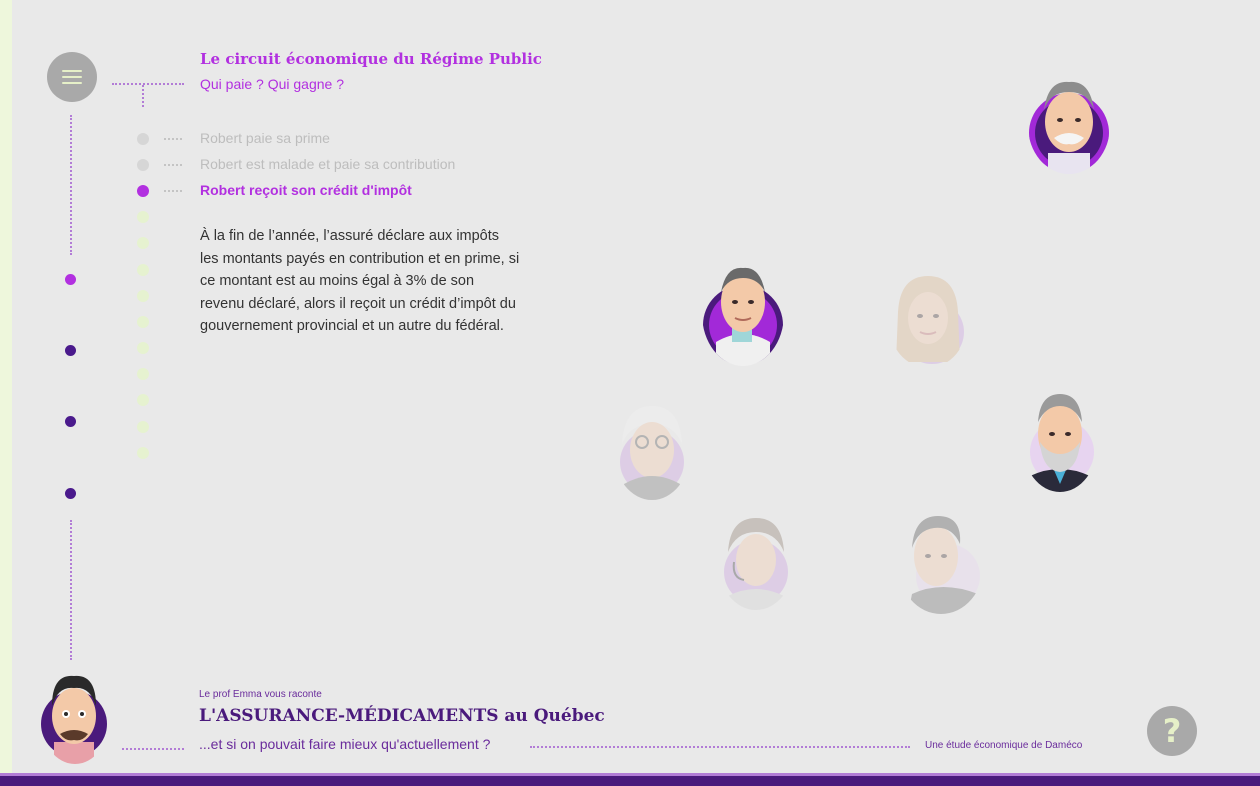 This screenshot has width=1260, height=786. Describe the element at coordinates (928, 320) in the screenshot. I see `character-avatar-woman` at that location.